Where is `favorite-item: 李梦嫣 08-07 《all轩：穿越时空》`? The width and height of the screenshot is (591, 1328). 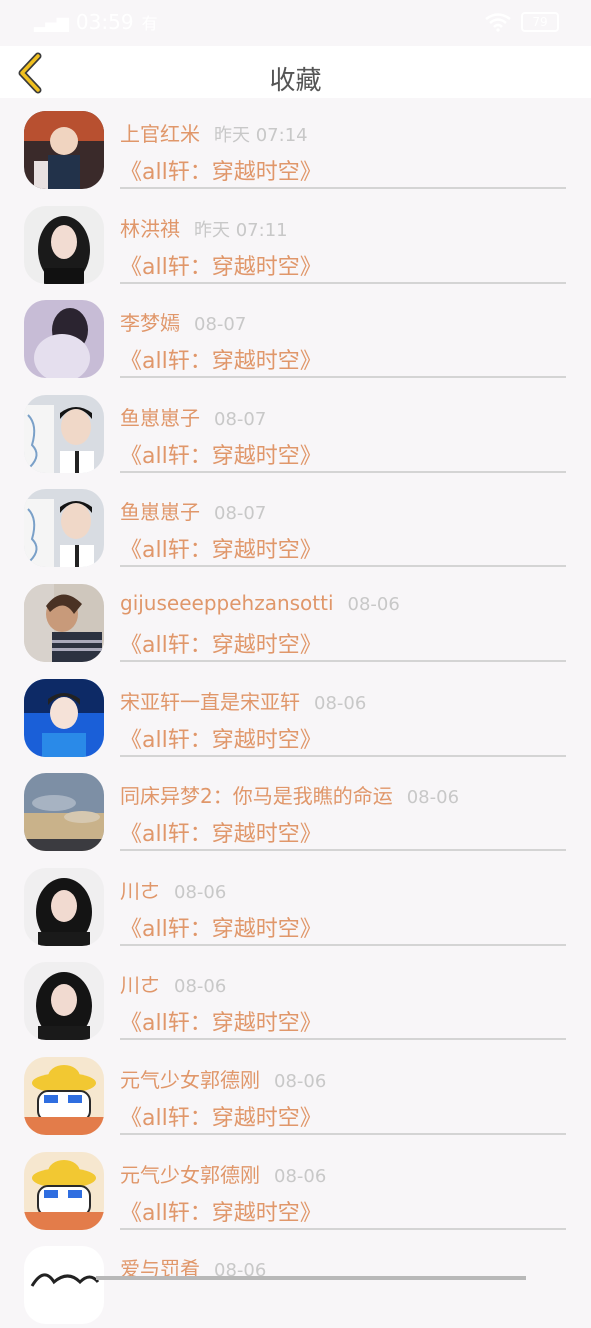 favorite-item: 李梦嫣 08-07 《all轩：穿越时空》 is located at coordinates (295, 334).